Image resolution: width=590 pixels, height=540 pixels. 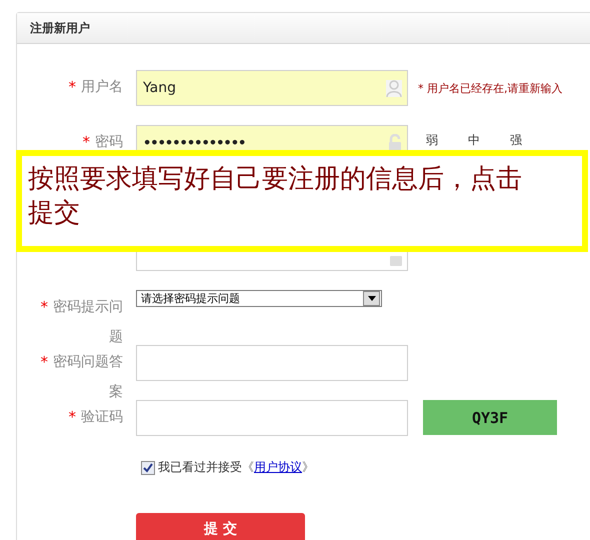 I want to click on submit-button: 提 交, so click(x=220, y=526).